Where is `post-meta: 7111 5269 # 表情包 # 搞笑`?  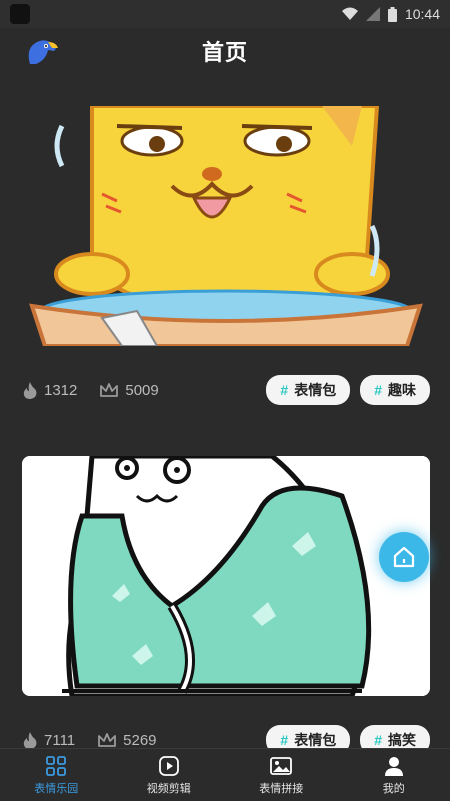 post-meta: 7111 5269 # 表情包 # 搞笑 is located at coordinates (226, 736).